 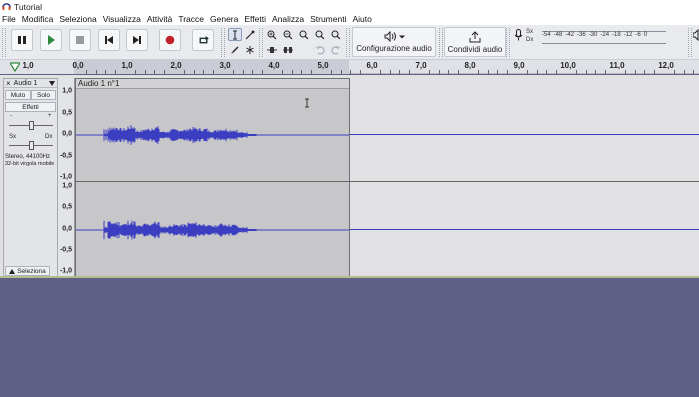 I want to click on close-track-icon: ×, so click(x=8, y=83).